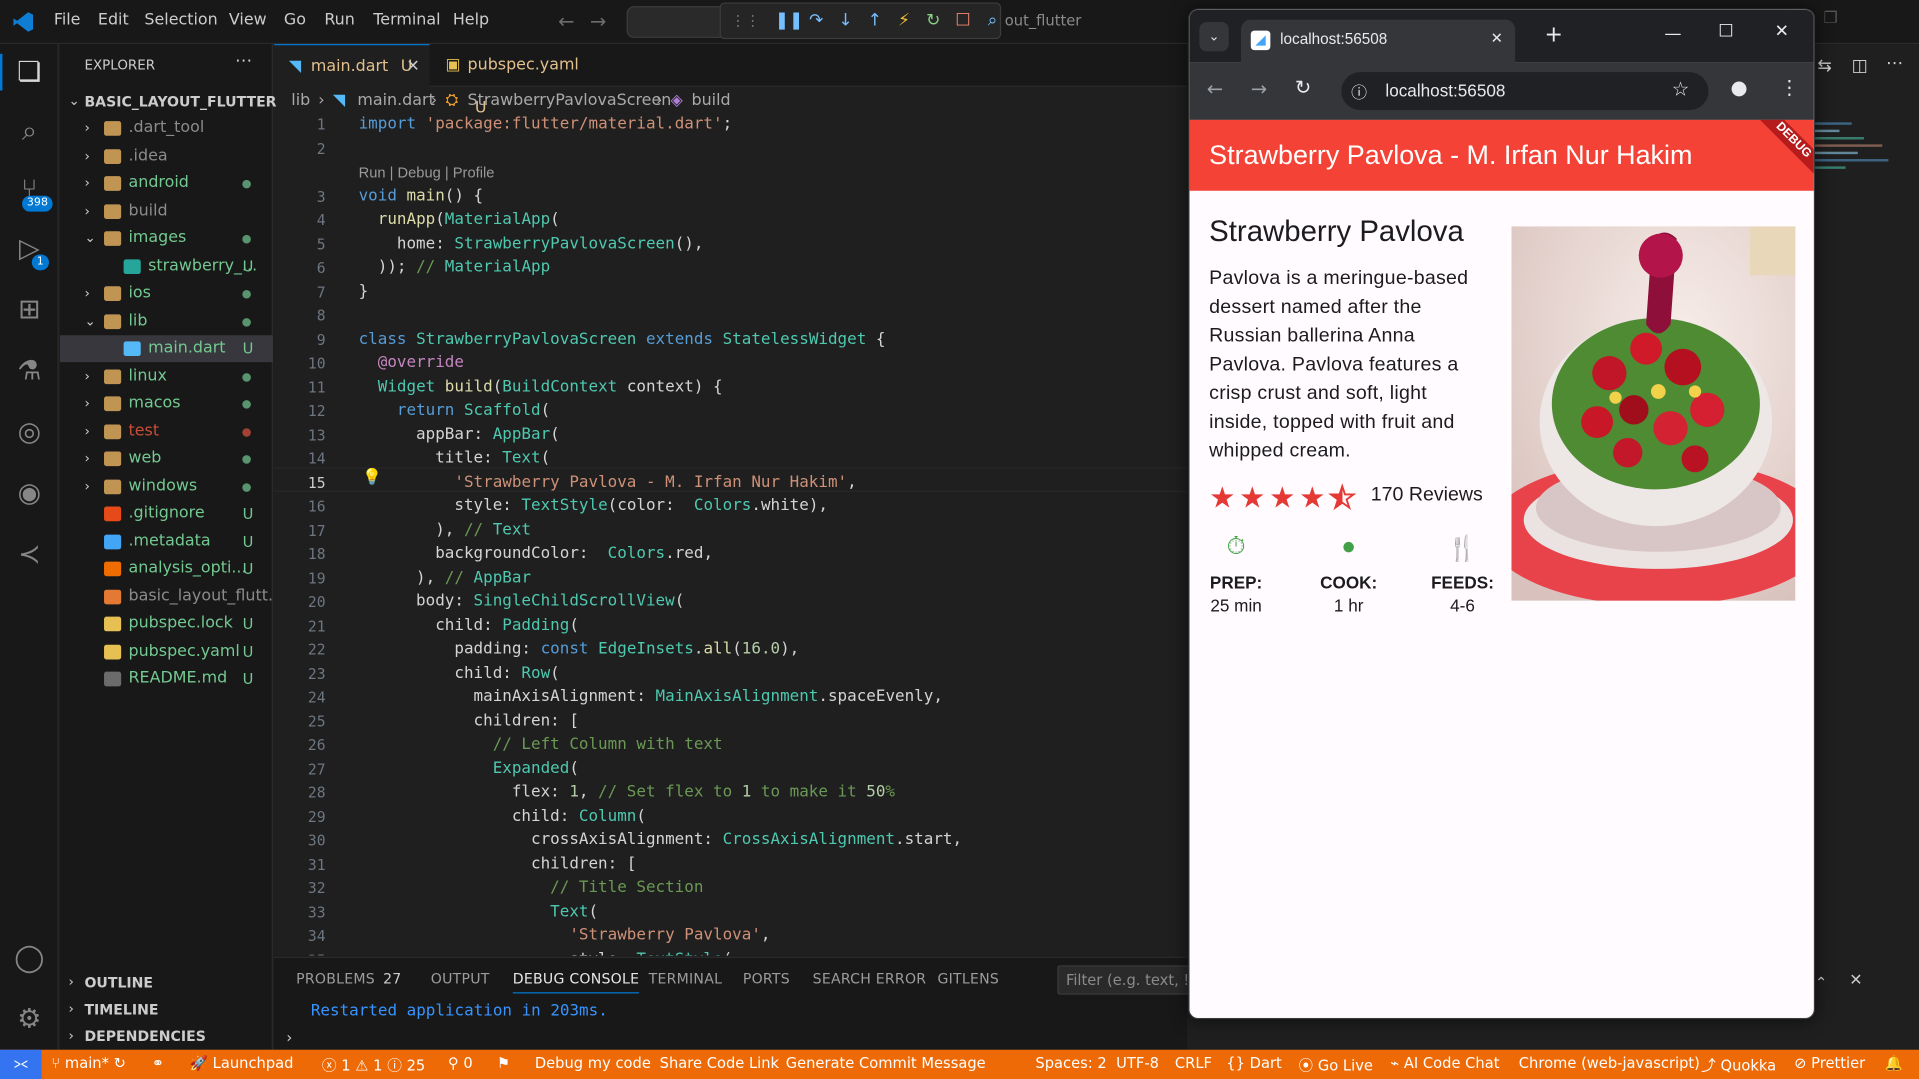 The width and height of the screenshot is (1919, 1079). Describe the element at coordinates (166, 349) in the screenshot. I see `explorer-item: main.dart U` at that location.